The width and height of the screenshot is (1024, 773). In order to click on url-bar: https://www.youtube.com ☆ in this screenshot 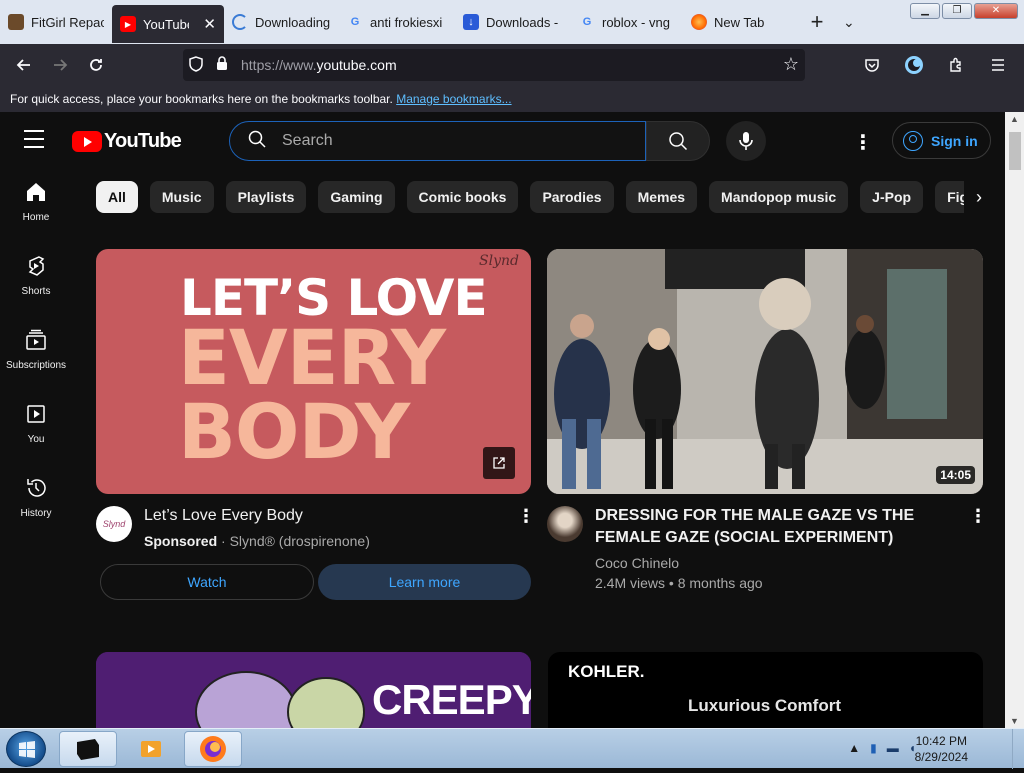, I will do `click(494, 65)`.